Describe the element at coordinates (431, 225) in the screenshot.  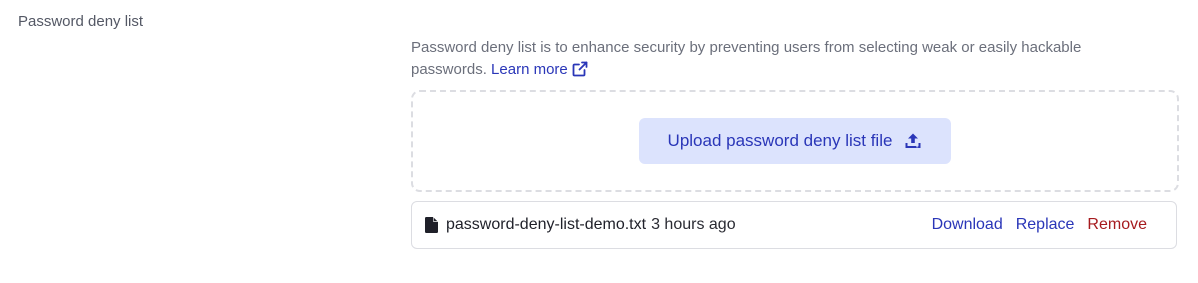
I see `file-icon` at that location.